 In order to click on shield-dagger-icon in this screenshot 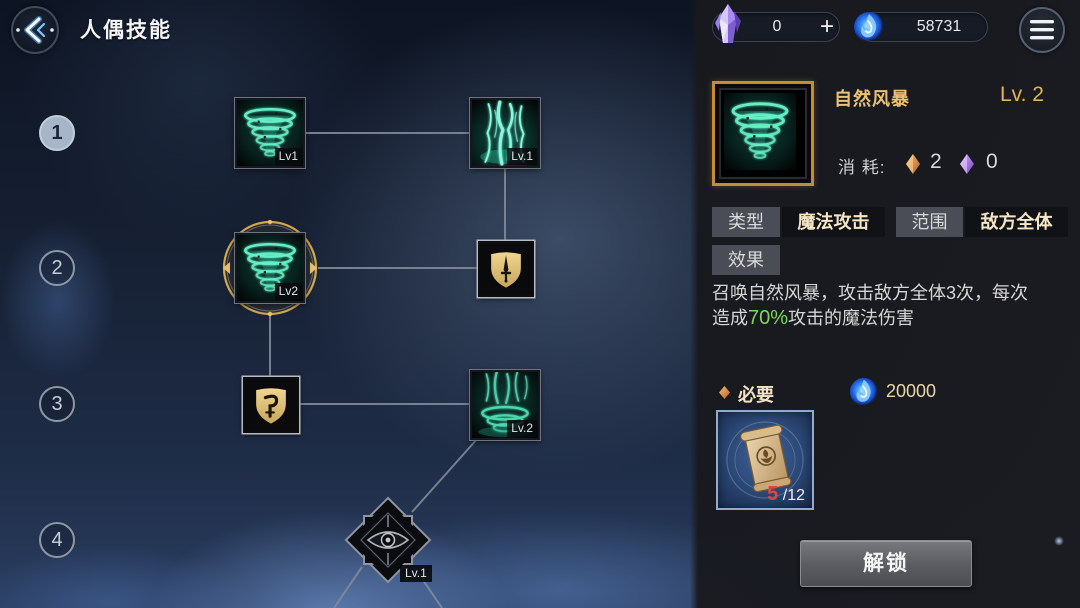, I will do `click(506, 269)`.